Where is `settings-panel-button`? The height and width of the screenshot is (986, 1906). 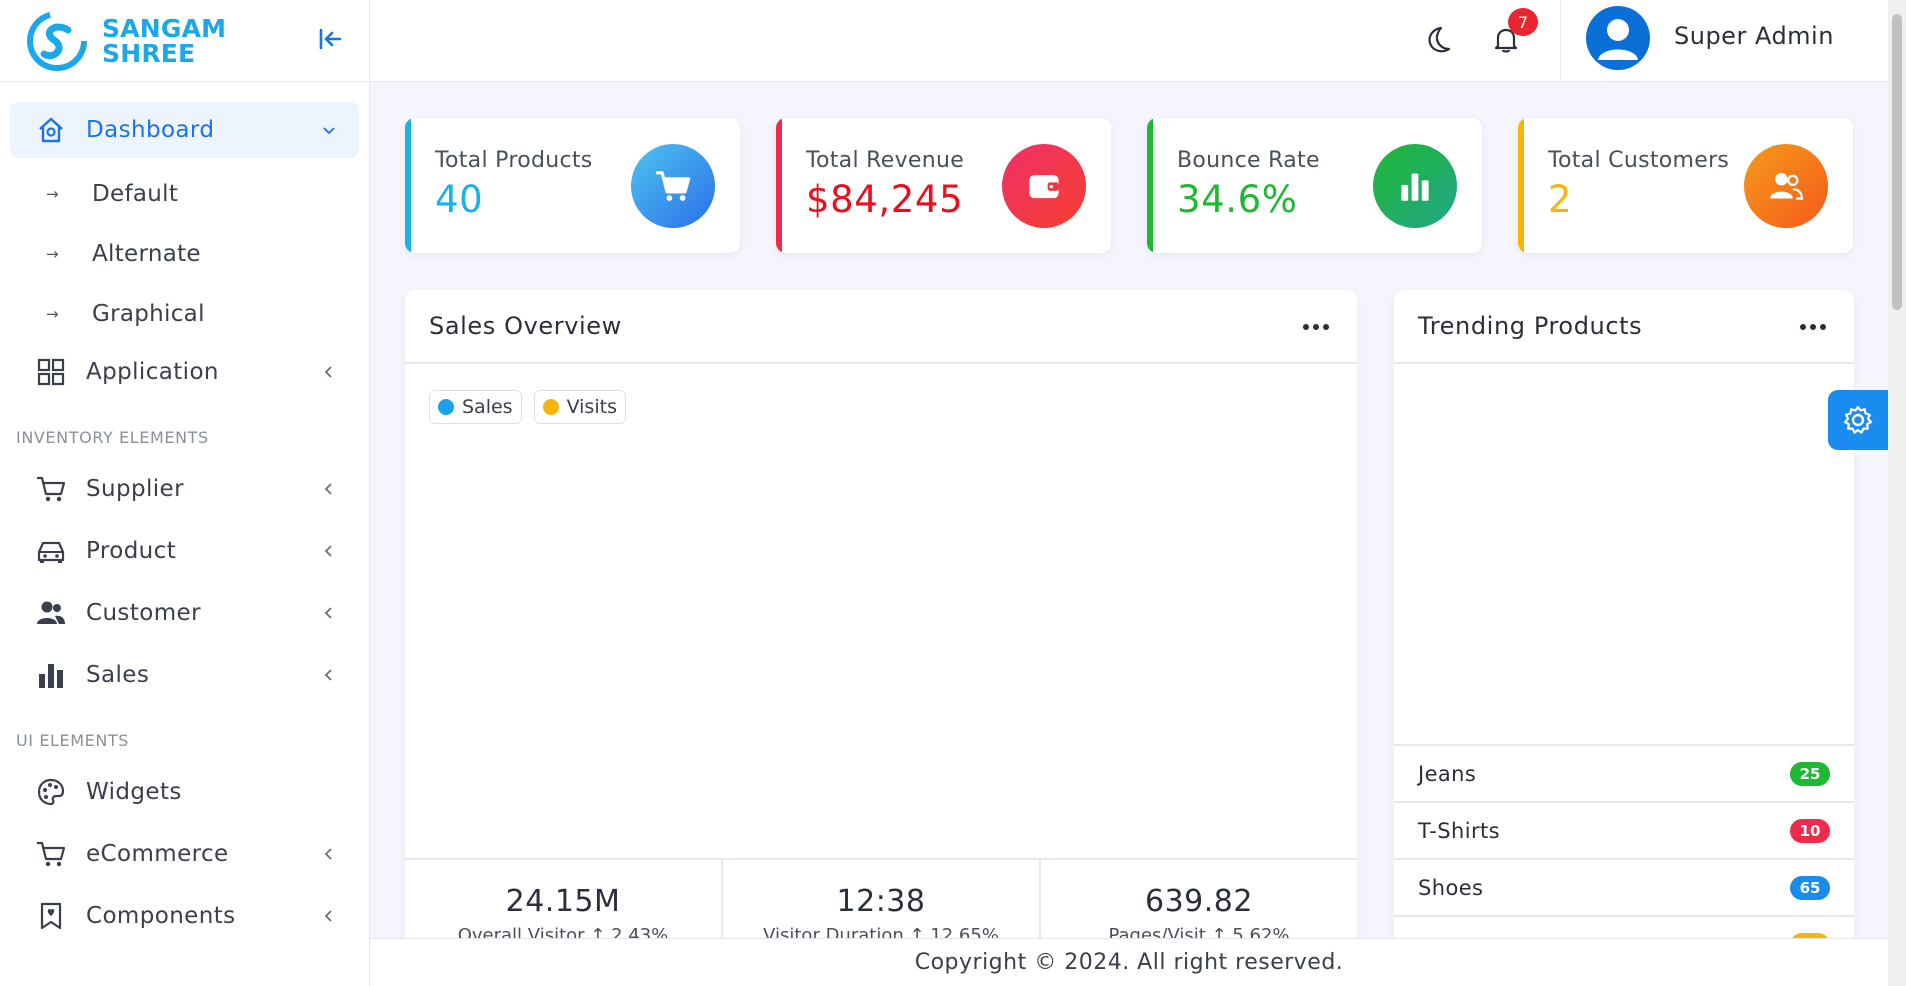 settings-panel-button is located at coordinates (1858, 420).